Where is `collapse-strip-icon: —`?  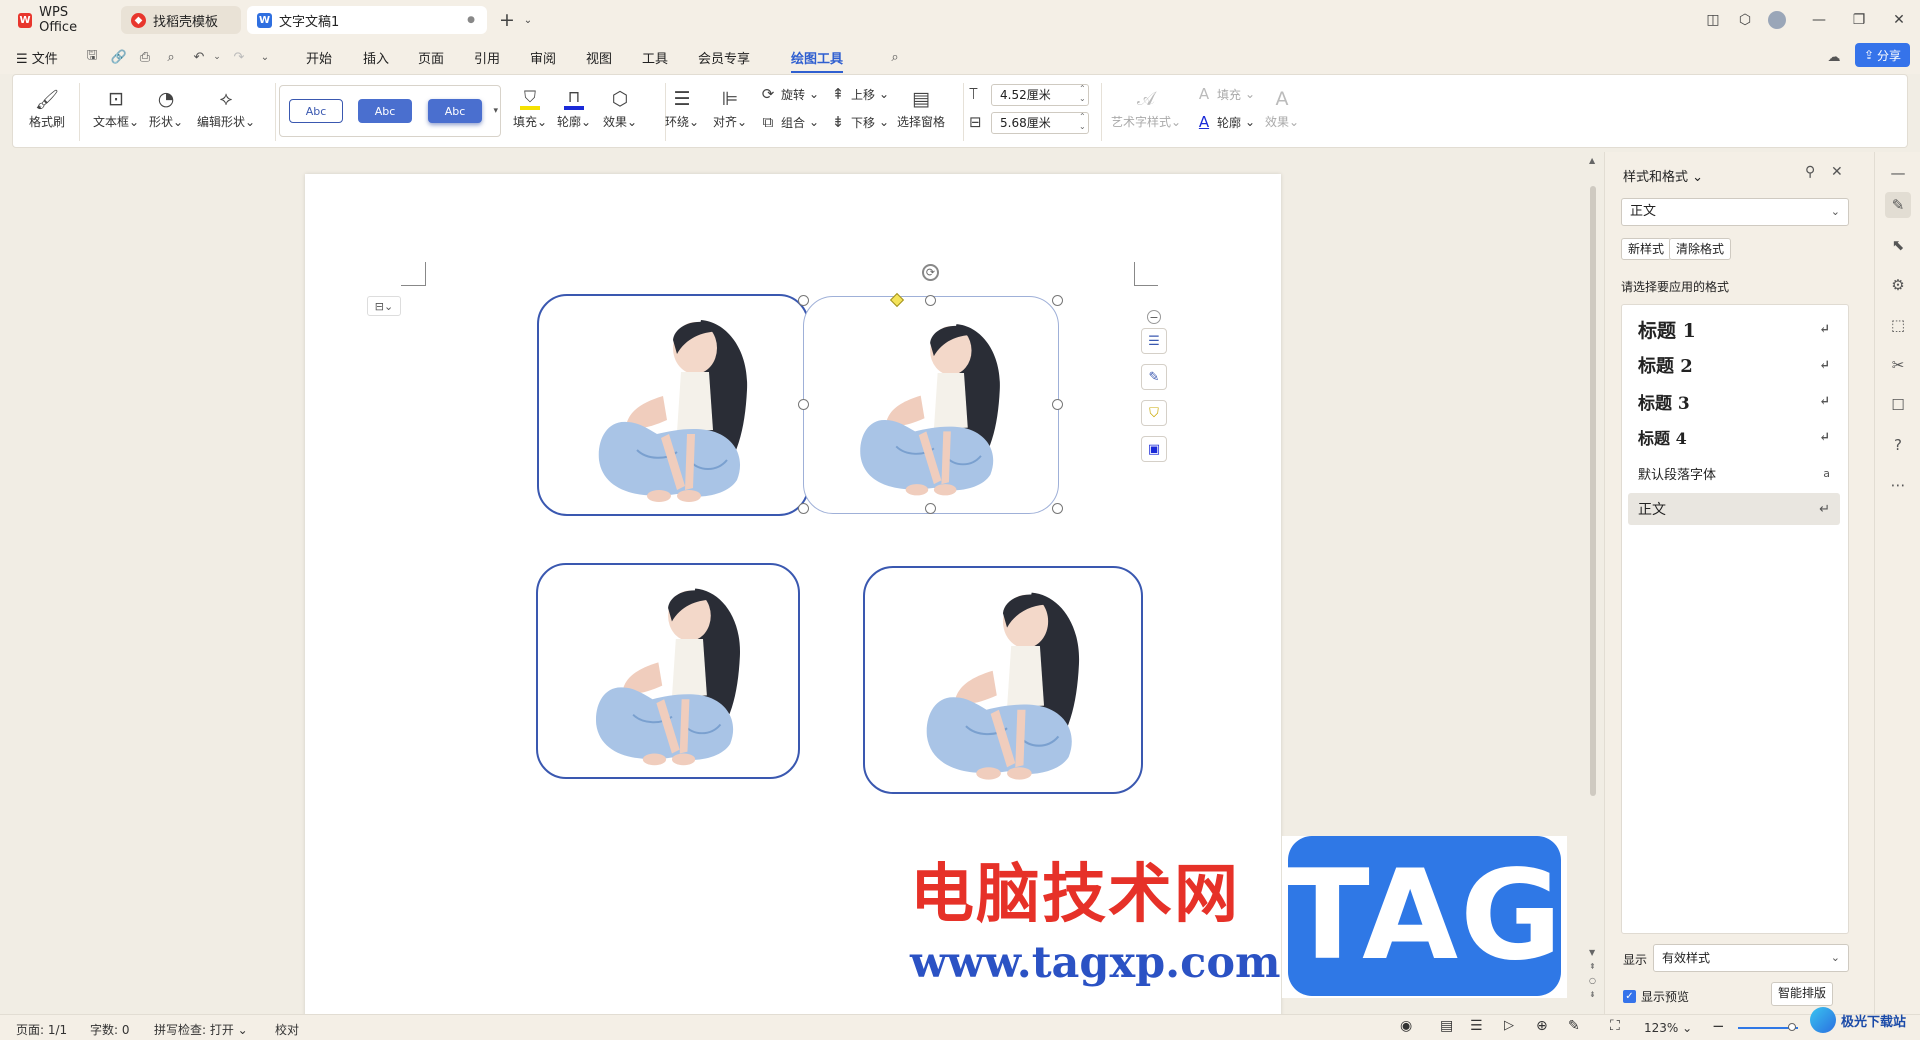 collapse-strip-icon: — is located at coordinates (1898, 173).